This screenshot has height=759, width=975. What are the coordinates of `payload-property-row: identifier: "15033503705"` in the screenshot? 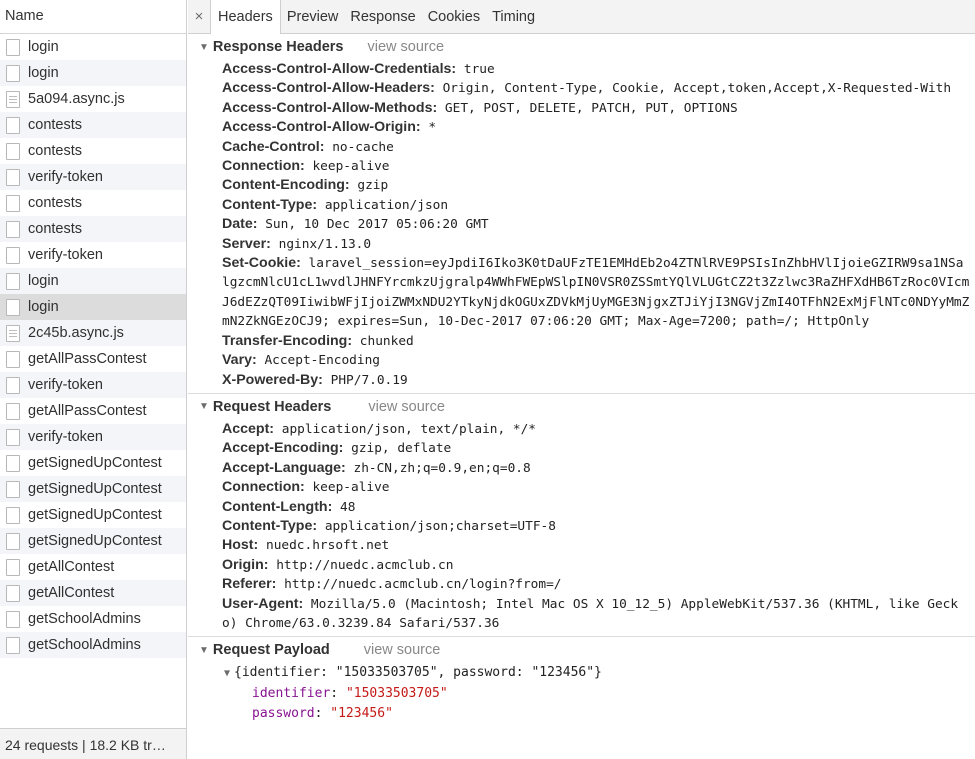 It's located at (350, 694).